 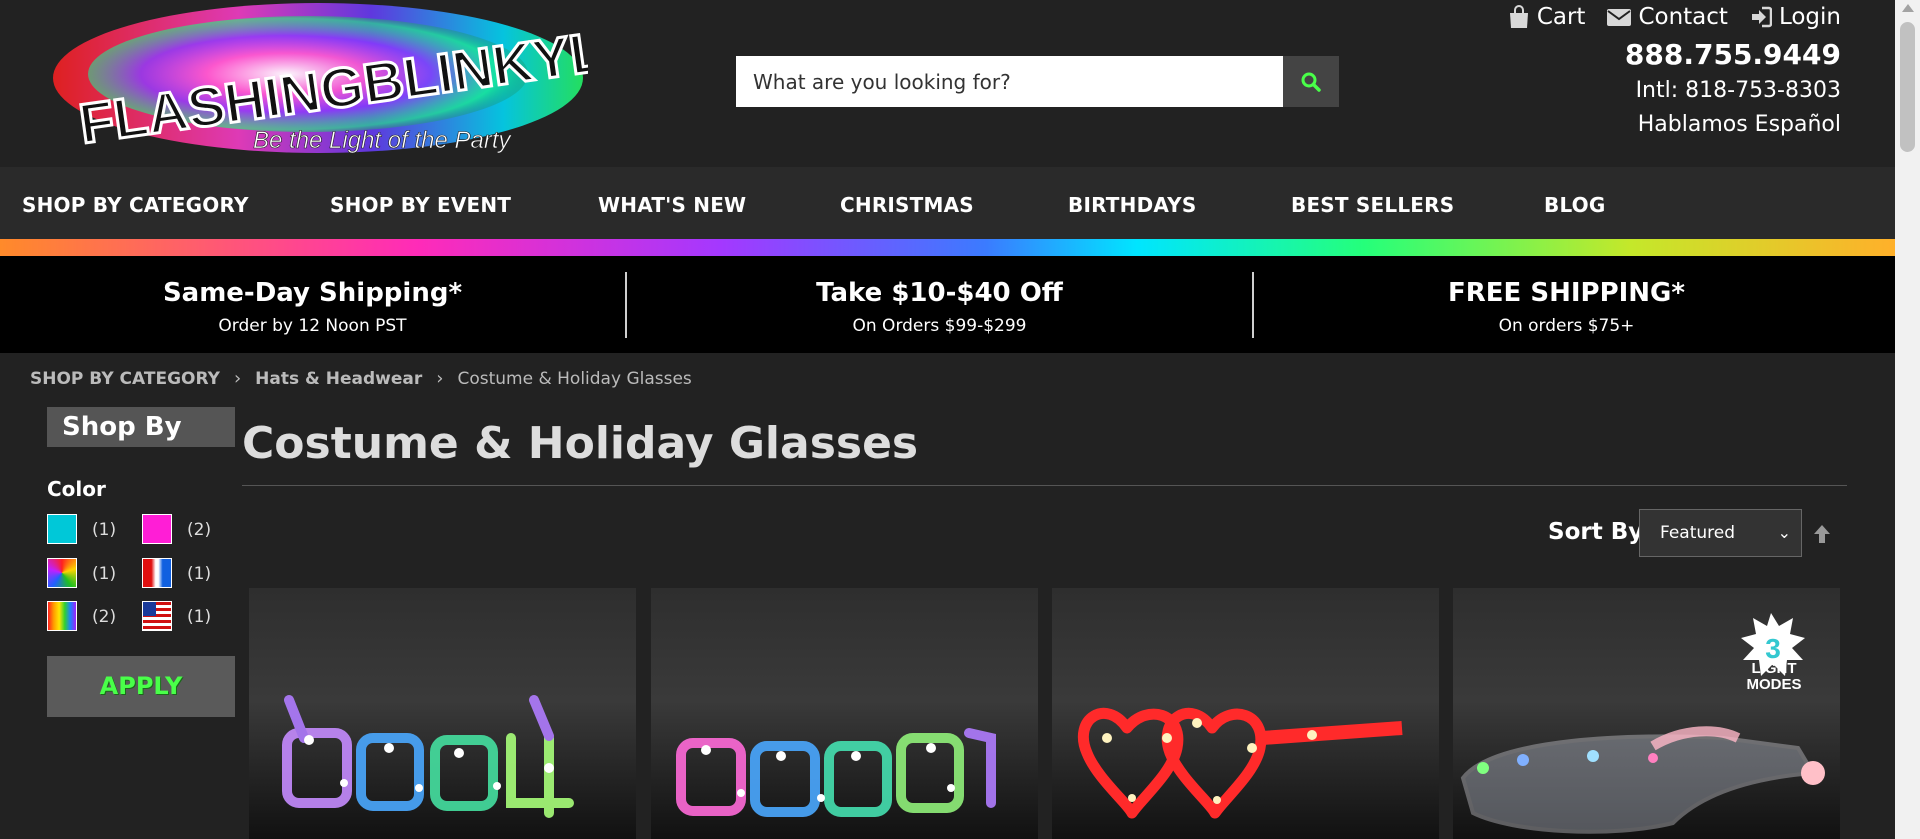 I want to click on search-button, so click(x=1311, y=81).